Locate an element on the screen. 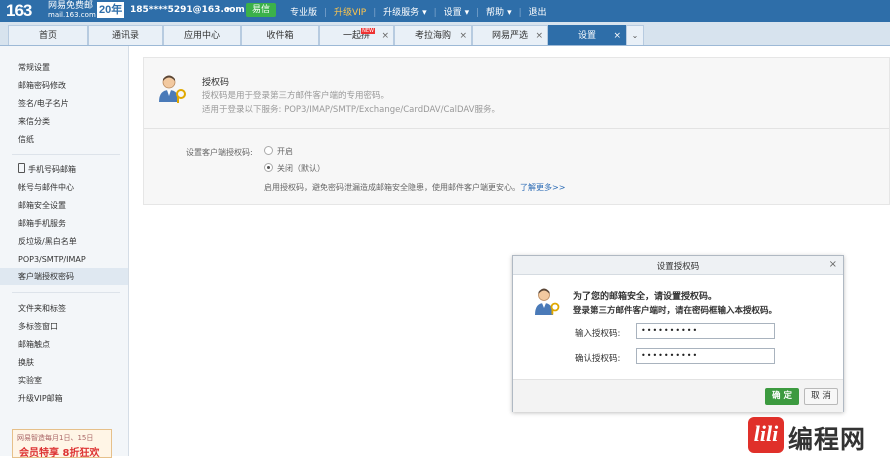  anniversary-badge: 20年 is located at coordinates (111, 10).